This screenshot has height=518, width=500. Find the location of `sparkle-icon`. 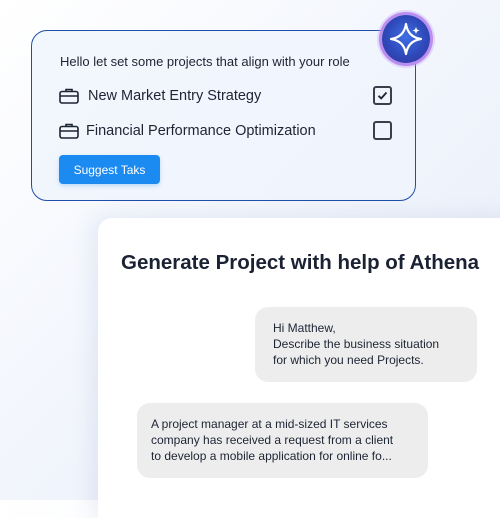

sparkle-icon is located at coordinates (406, 39).